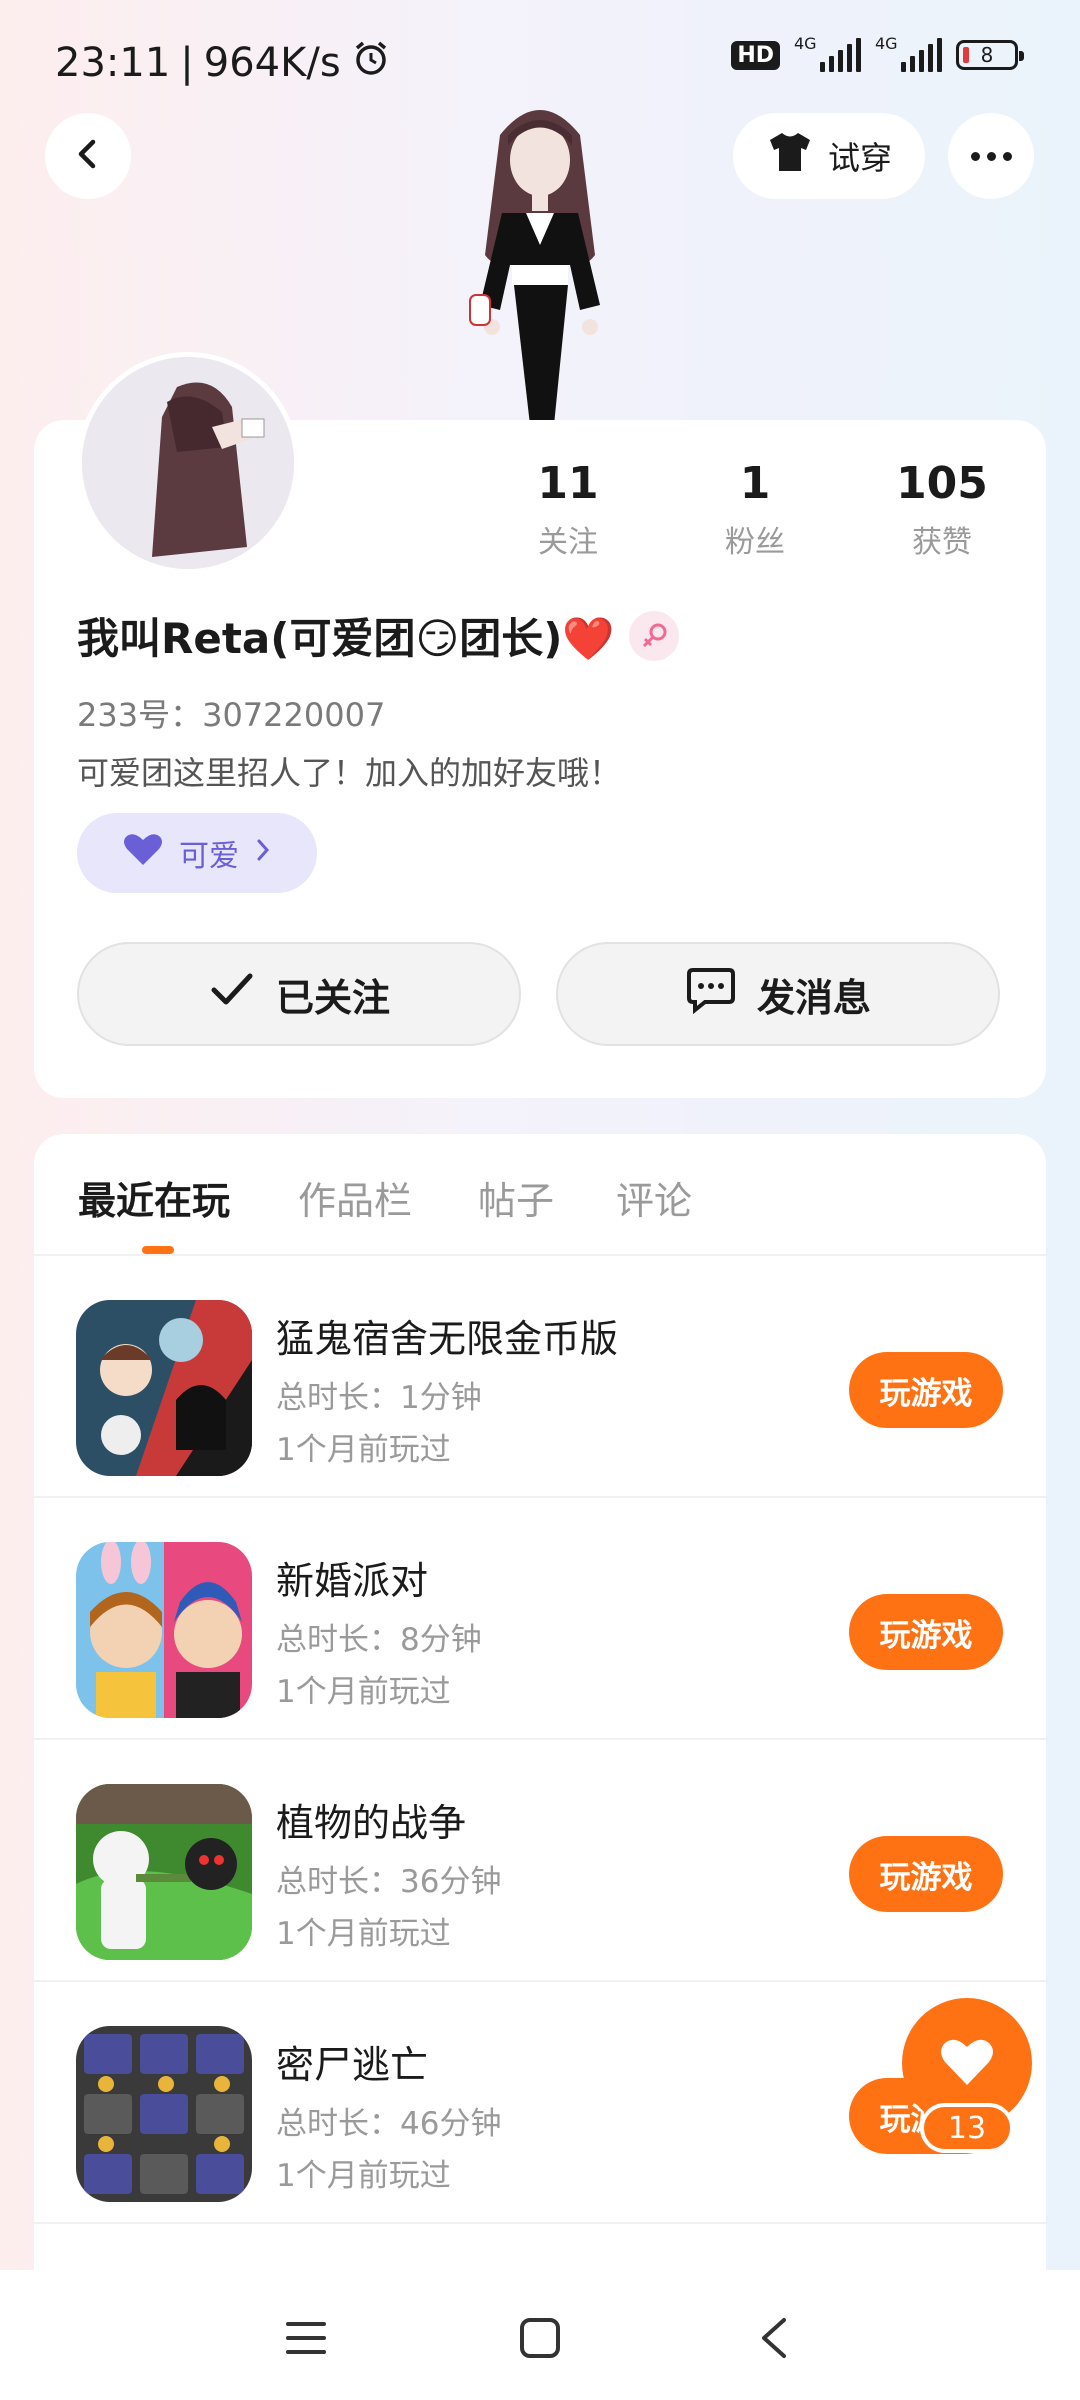  Describe the element at coordinates (355, 1197) in the screenshot. I see `tab-works: 作品栏` at that location.